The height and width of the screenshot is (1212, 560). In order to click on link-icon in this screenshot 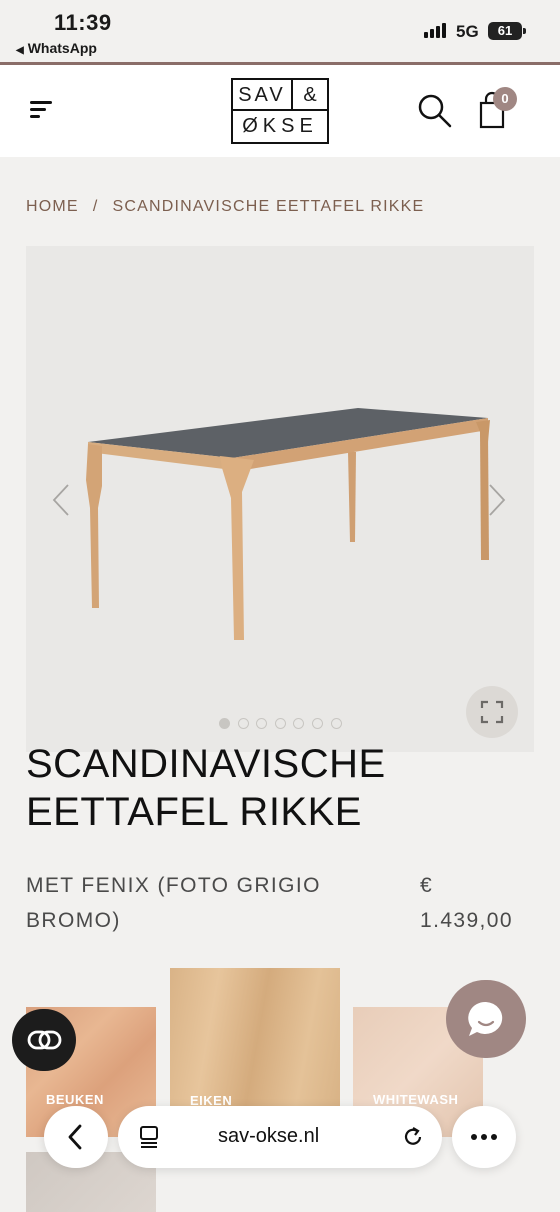, I will do `click(44, 1040)`.